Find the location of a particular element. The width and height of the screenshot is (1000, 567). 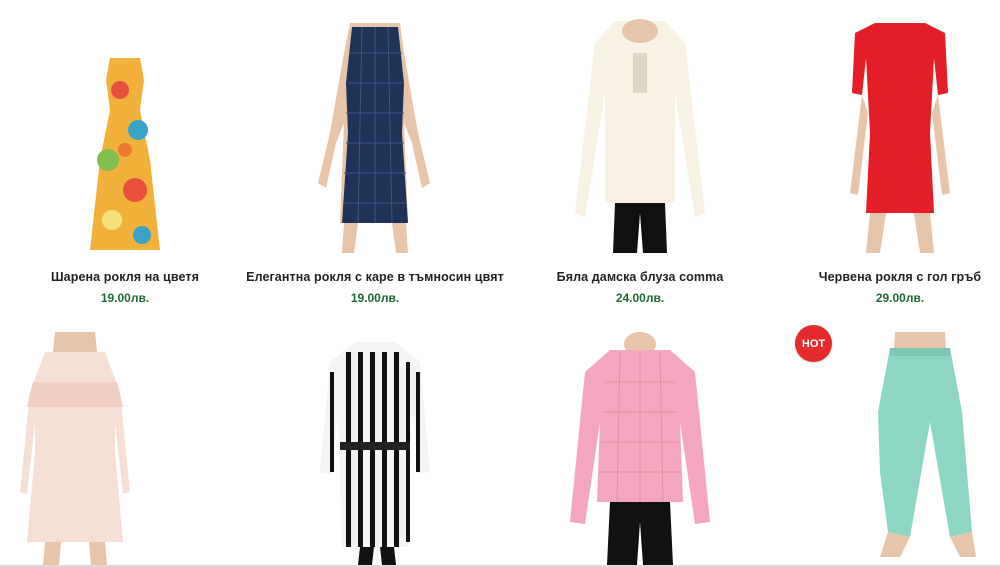

red-dress-icon is located at coordinates (900, 133).